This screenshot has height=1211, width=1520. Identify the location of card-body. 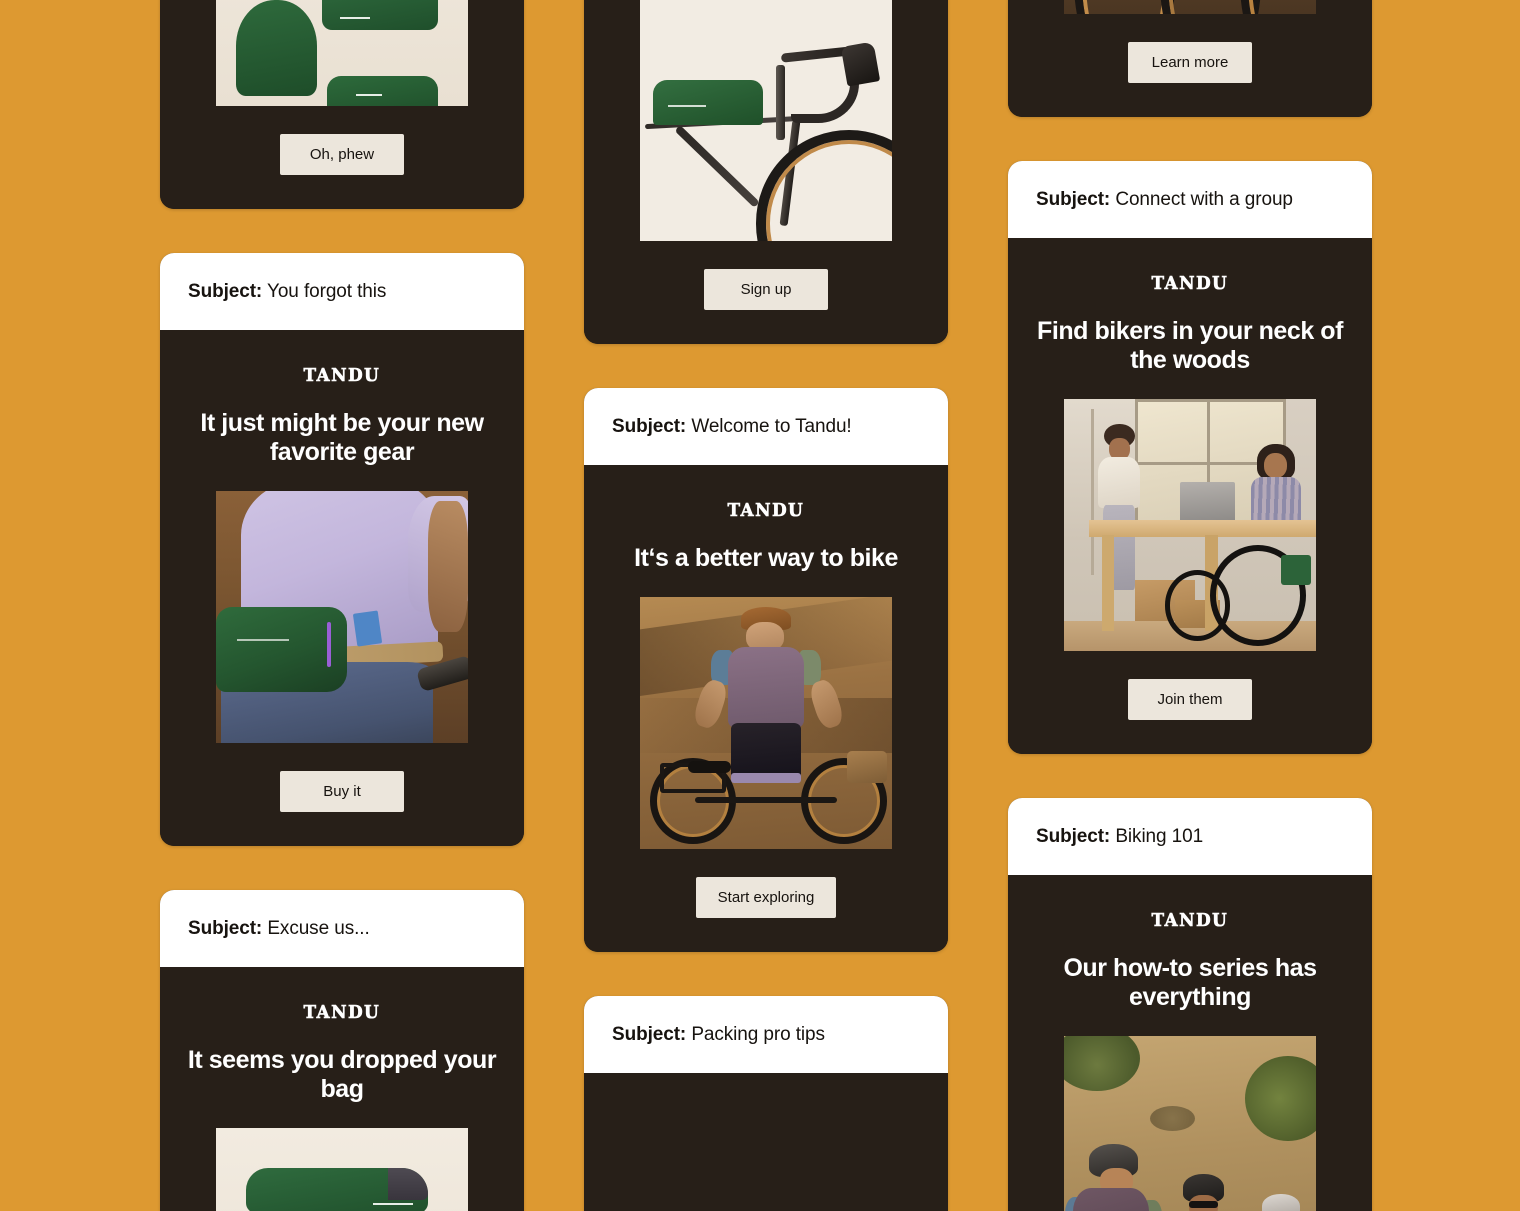
(766, 1141).